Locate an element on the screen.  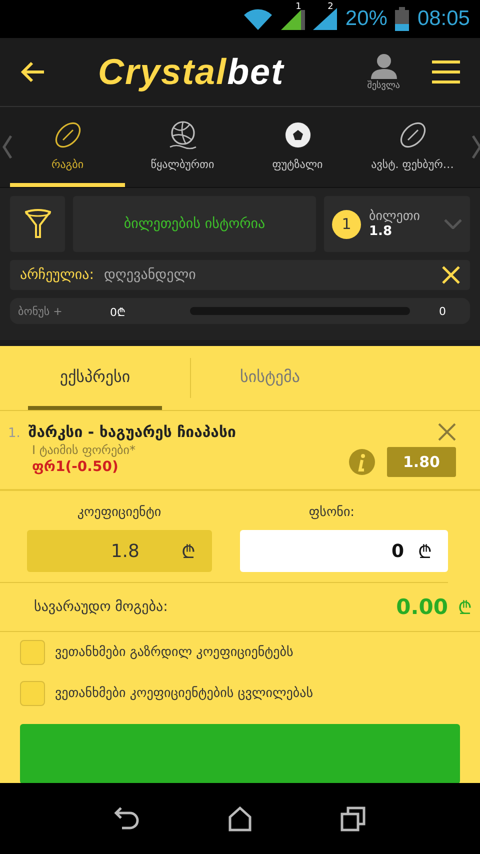
clock: 08:05 is located at coordinates (443, 19).